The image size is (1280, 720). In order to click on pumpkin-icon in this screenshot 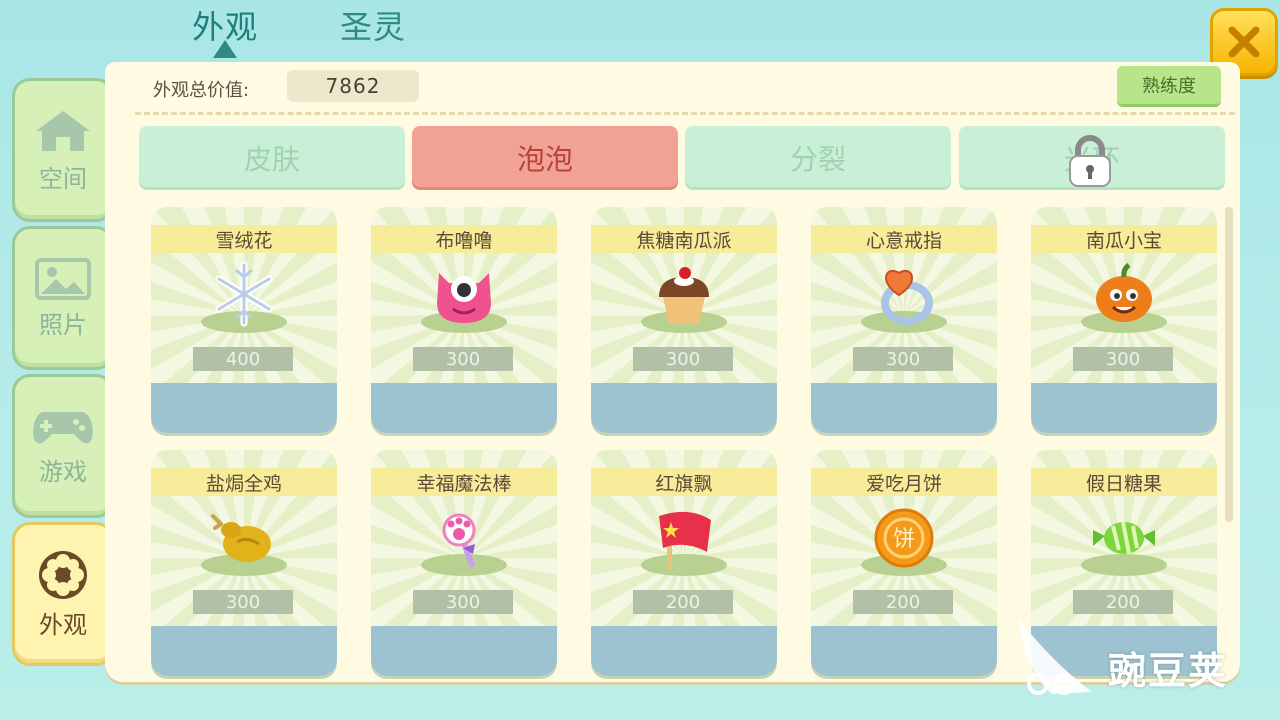, I will do `click(1124, 292)`.